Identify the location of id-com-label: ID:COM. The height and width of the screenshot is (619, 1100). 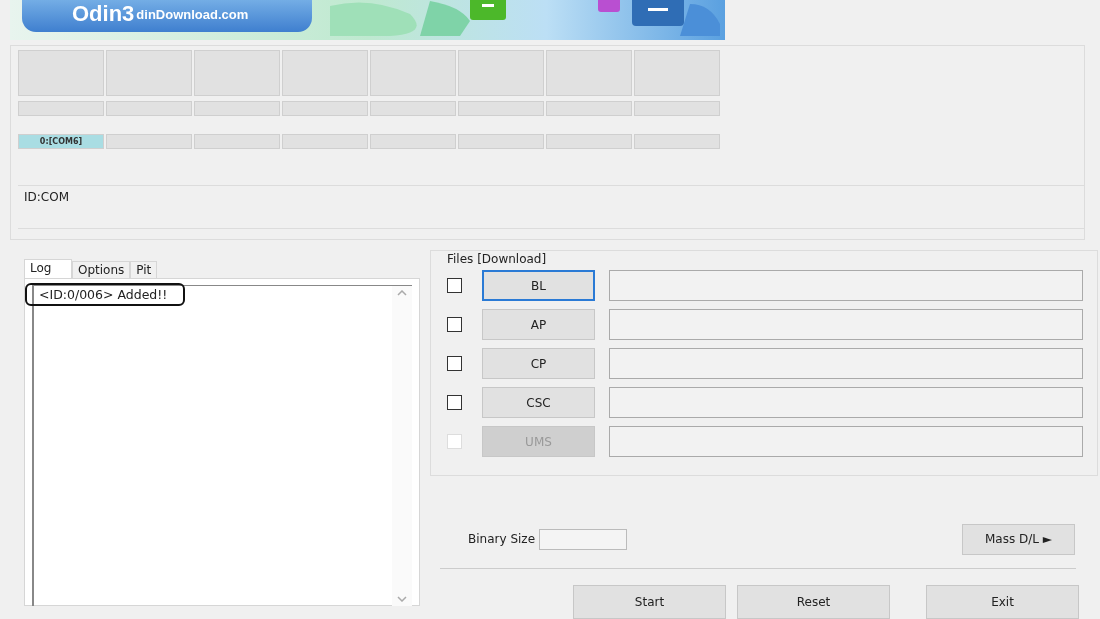
(46, 197).